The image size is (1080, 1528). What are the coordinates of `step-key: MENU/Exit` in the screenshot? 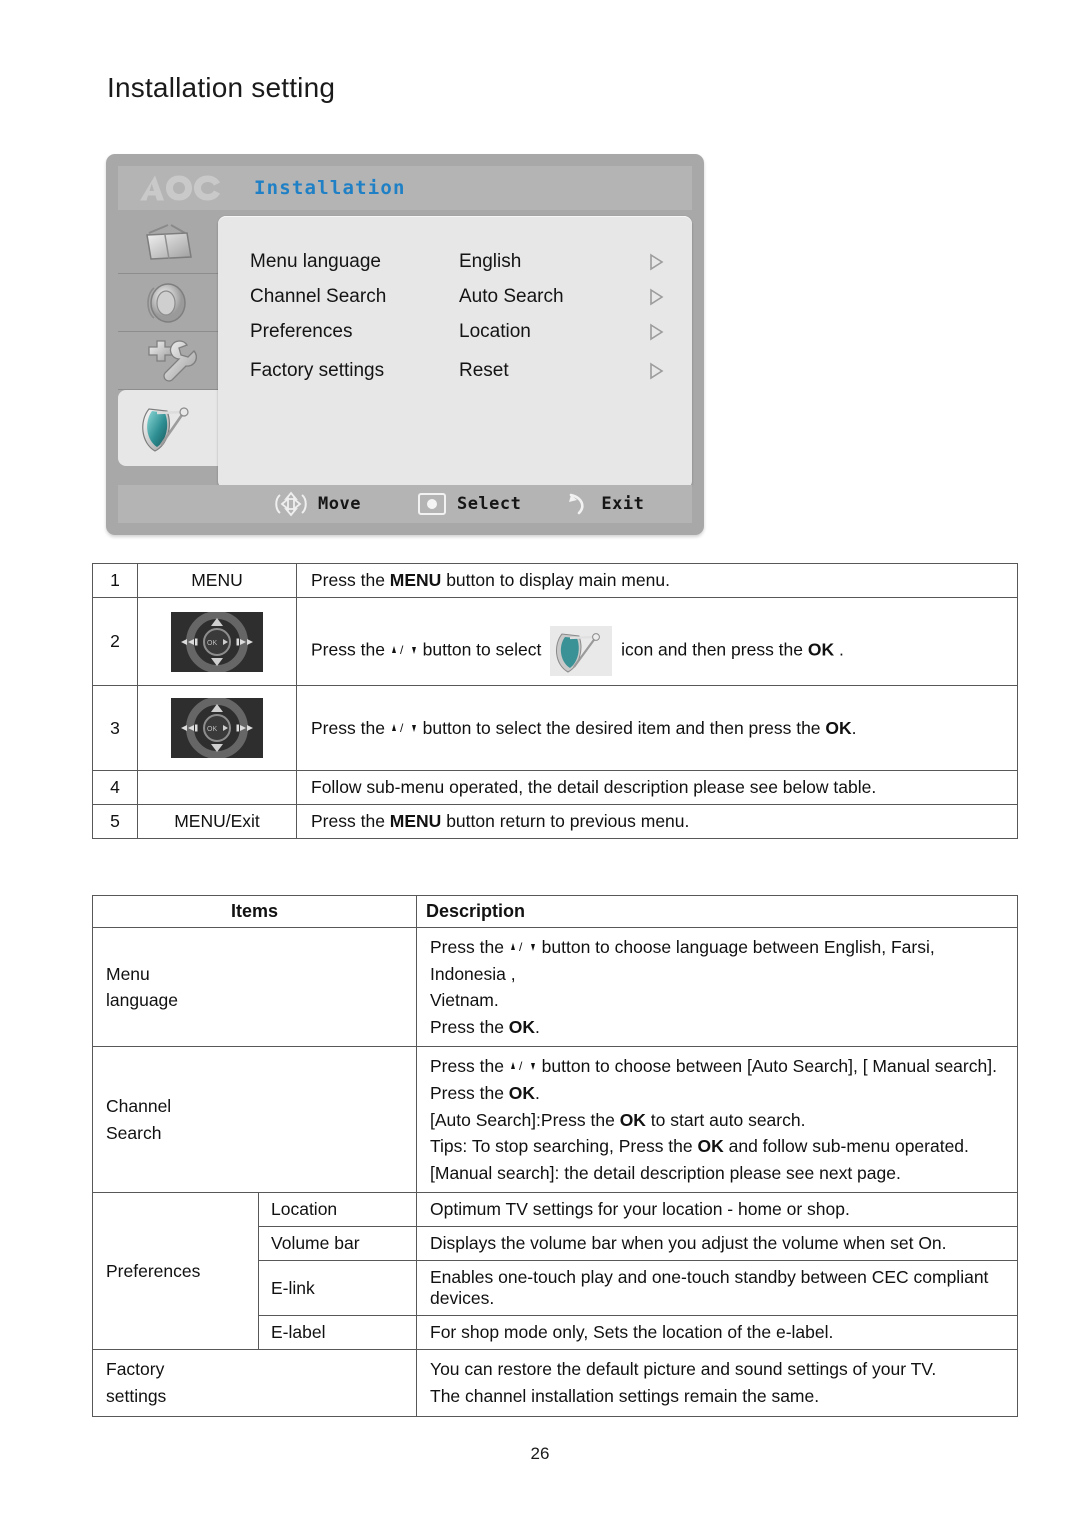 It's located at (217, 821).